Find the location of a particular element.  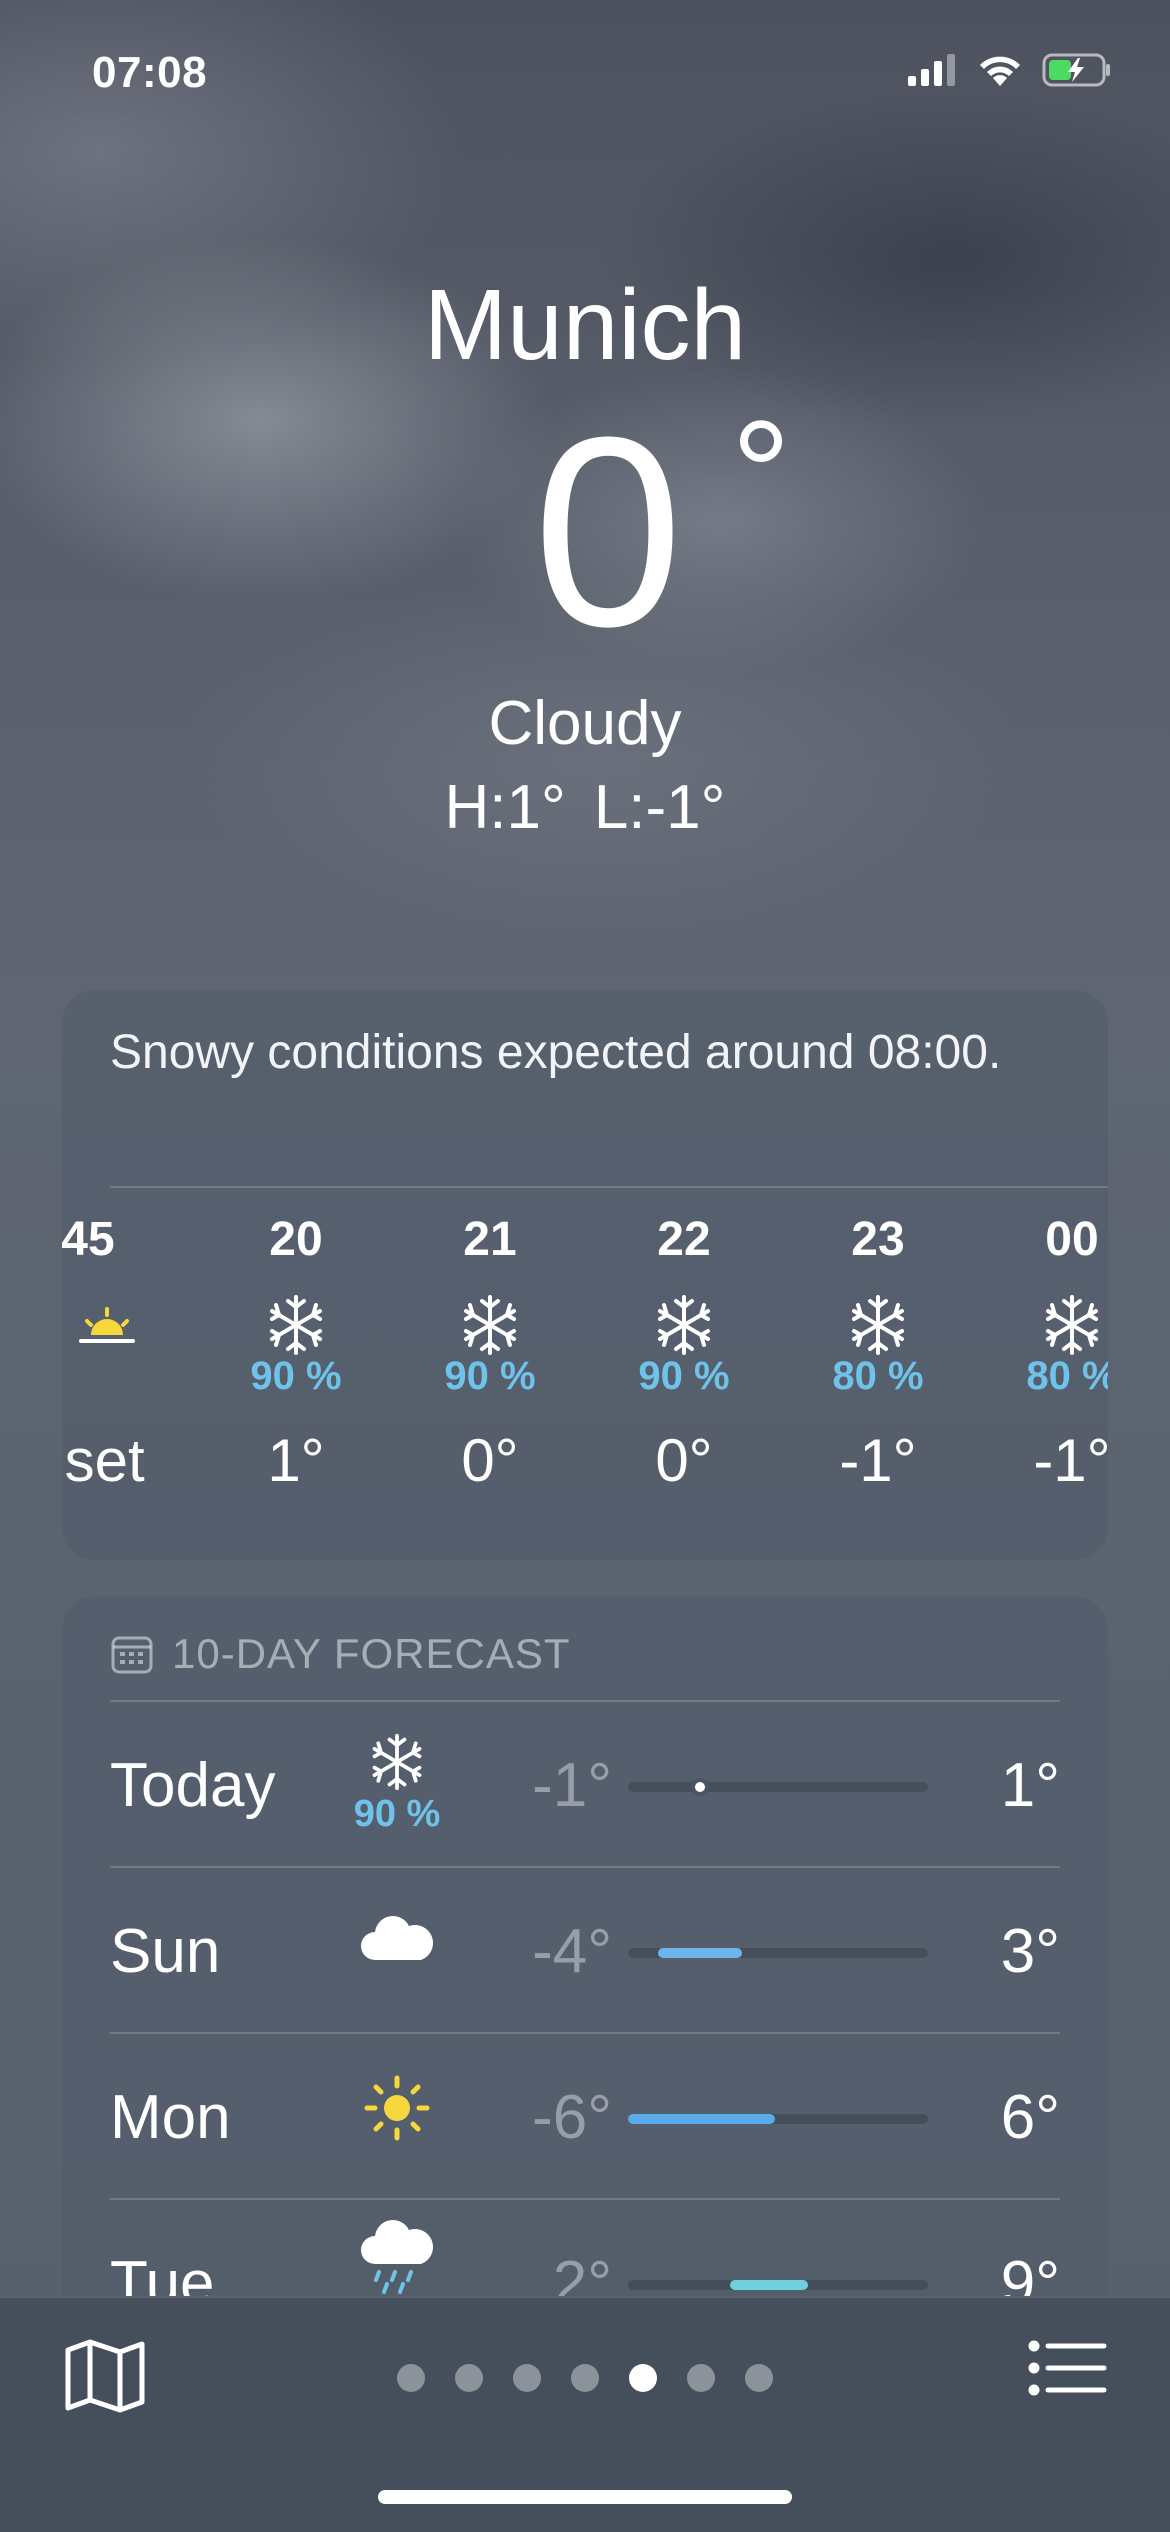

current-temperature: 0 ° is located at coordinates (585, 533).